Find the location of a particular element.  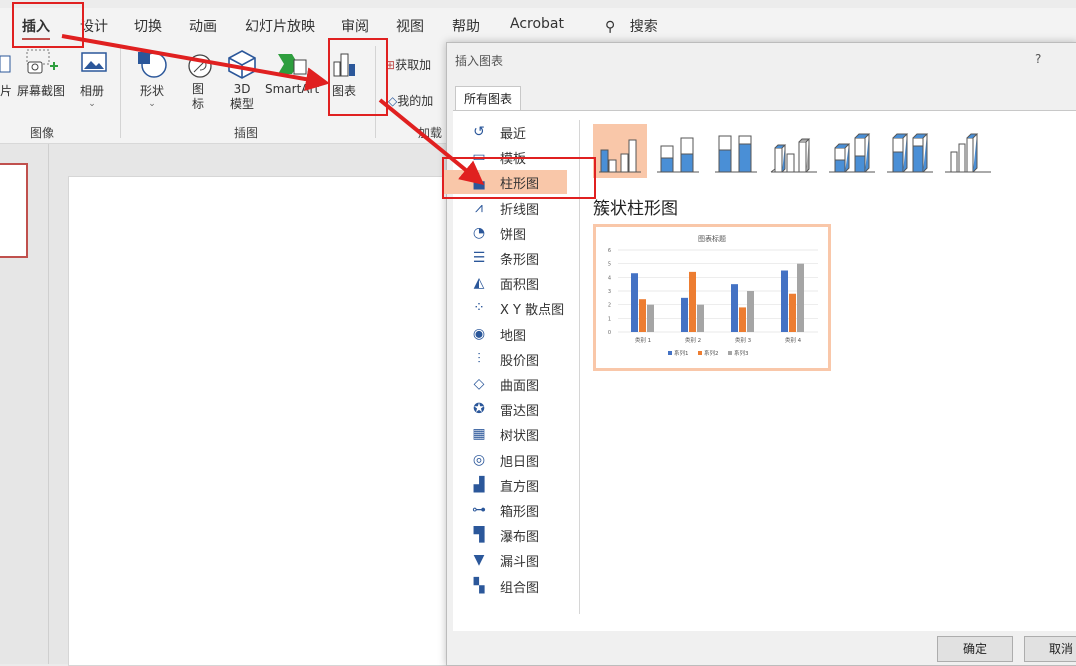

arrow-to-column-category is located at coordinates (431, 142).